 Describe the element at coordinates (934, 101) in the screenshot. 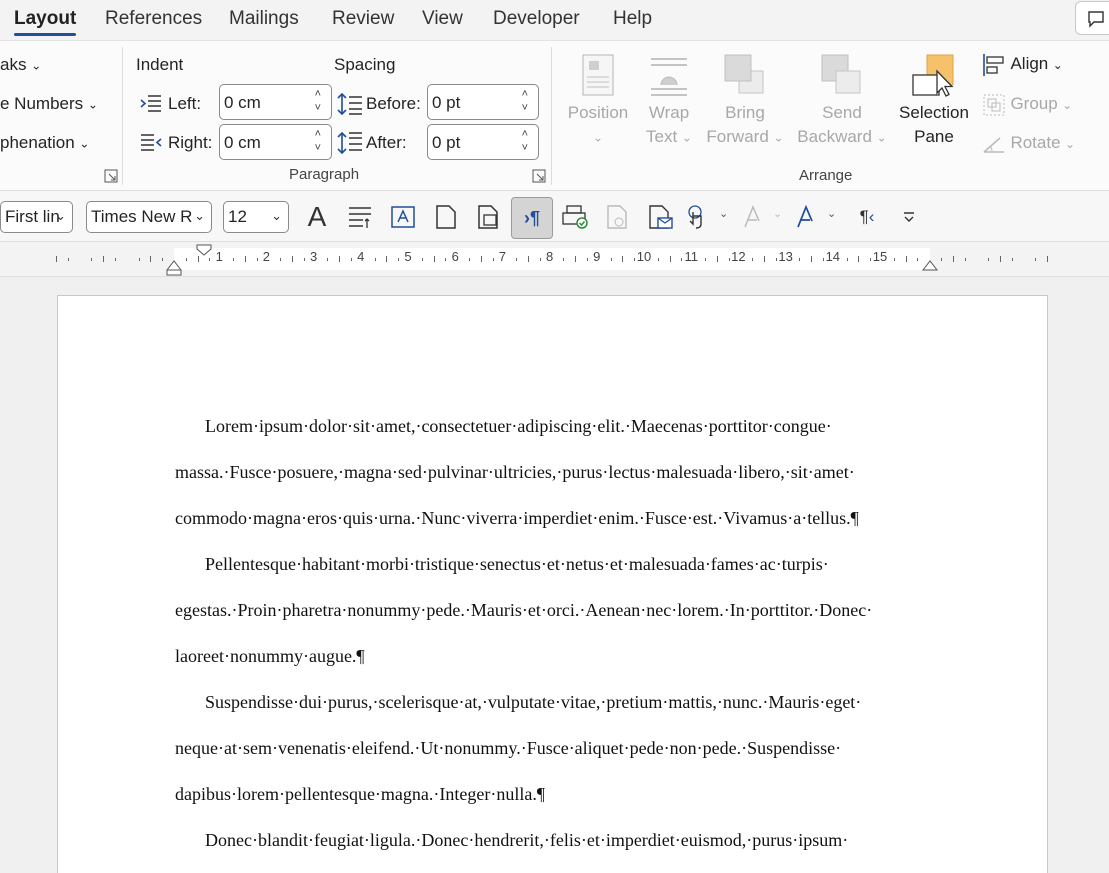

I see `selection-pane-button: Selection Pane` at that location.